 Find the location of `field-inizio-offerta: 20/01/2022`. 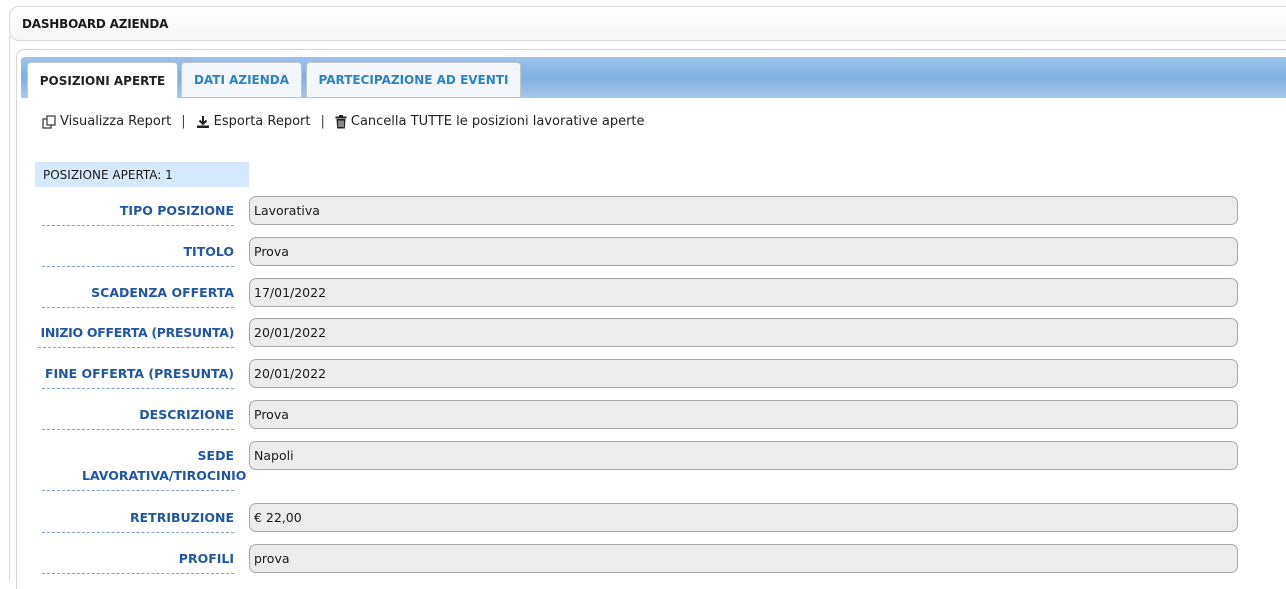

field-inizio-offerta: 20/01/2022 is located at coordinates (743, 332).